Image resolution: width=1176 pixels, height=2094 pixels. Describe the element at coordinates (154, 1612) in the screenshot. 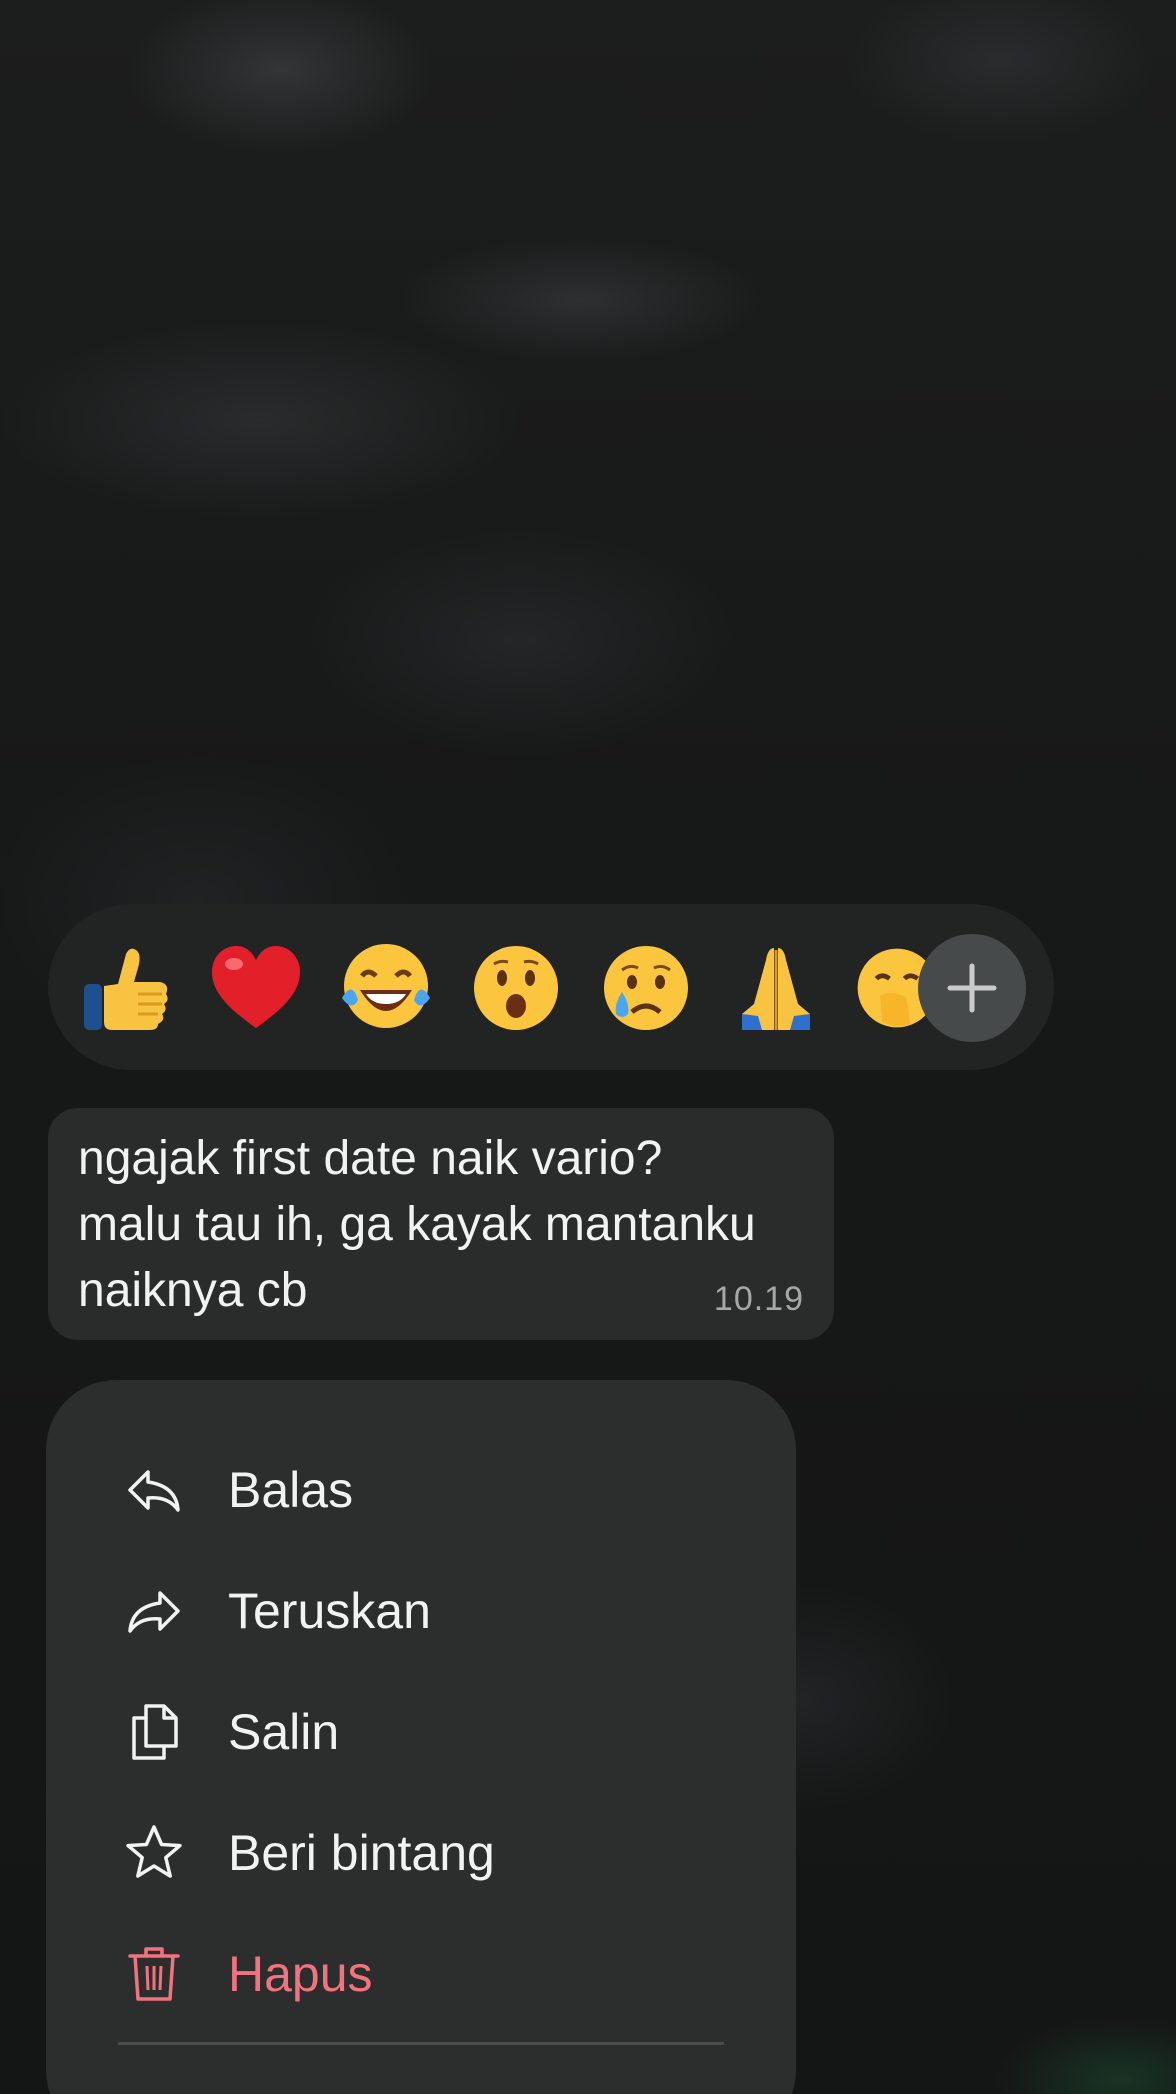

I see `forward-icon` at that location.